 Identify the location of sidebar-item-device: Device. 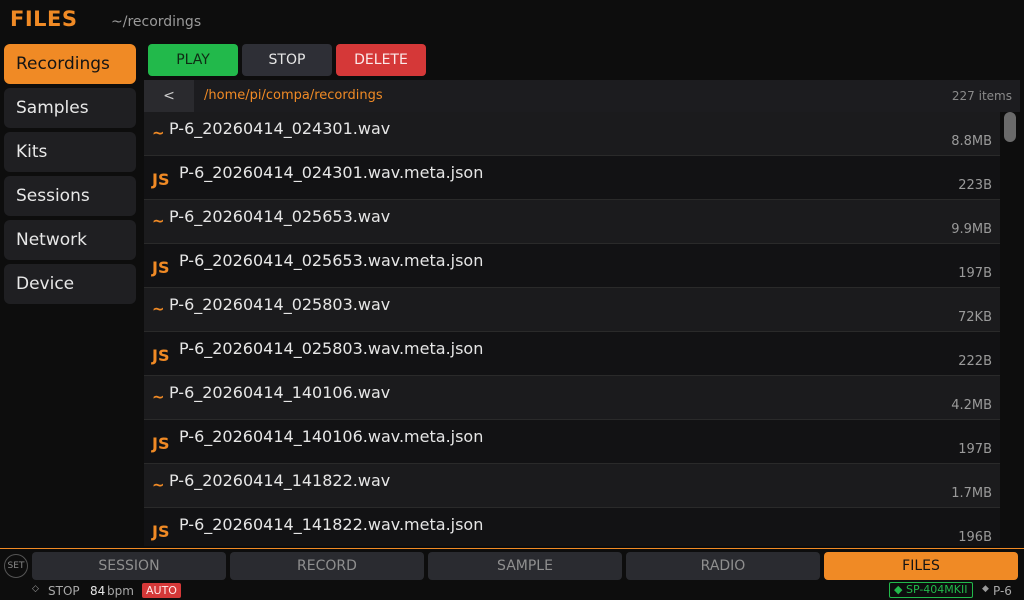
(70, 284).